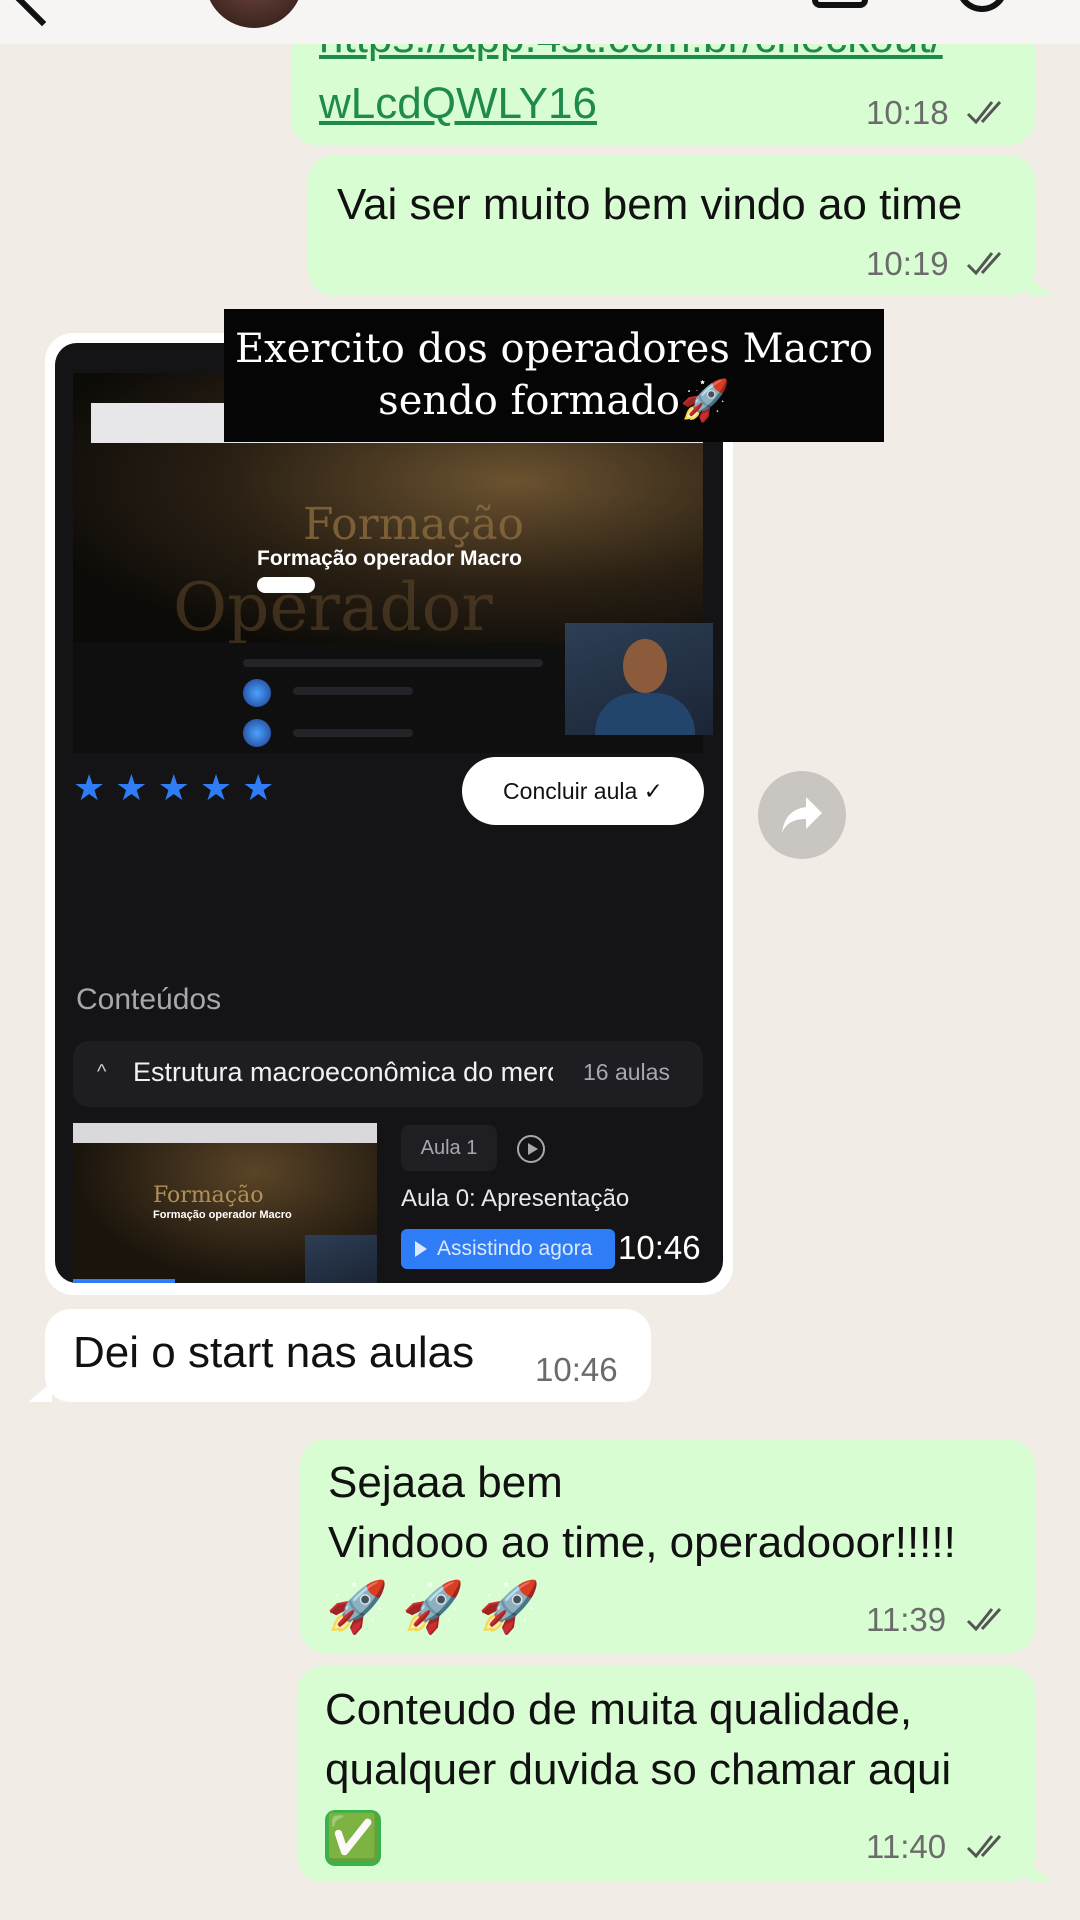 This screenshot has width=1080, height=1920. What do you see at coordinates (650, 204) in the screenshot?
I see `message-text: Vai ser muito bem vindo ao time` at bounding box center [650, 204].